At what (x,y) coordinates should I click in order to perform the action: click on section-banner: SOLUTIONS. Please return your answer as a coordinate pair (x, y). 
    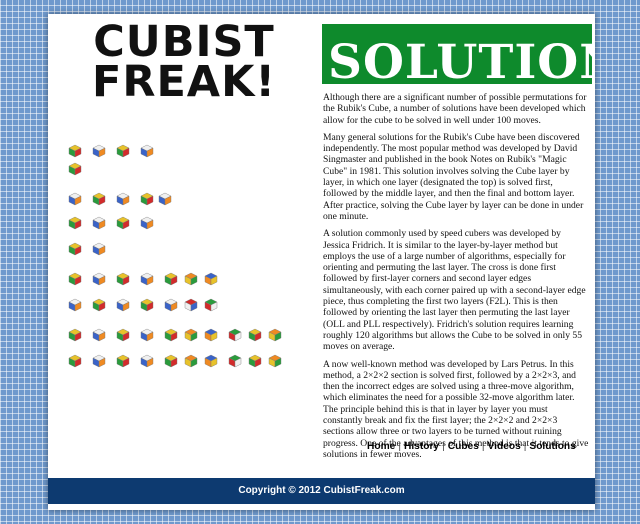
    Looking at the image, I should click on (457, 54).